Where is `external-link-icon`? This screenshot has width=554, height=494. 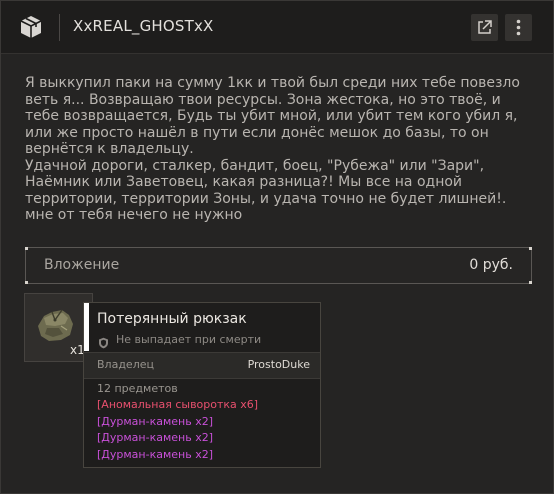 external-link-icon is located at coordinates (485, 27).